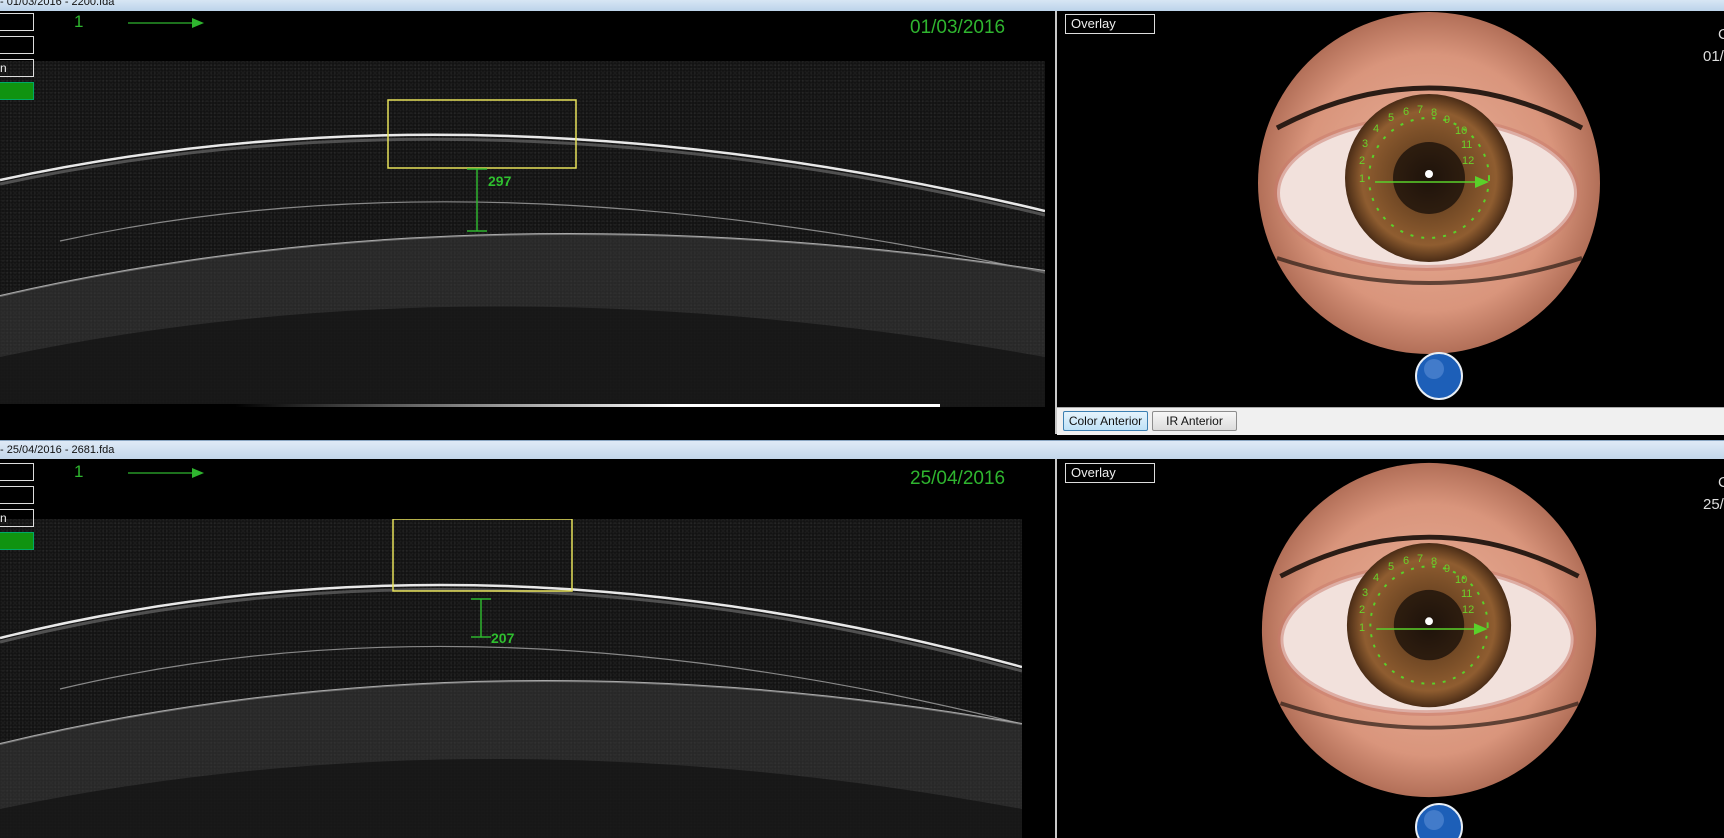  What do you see at coordinates (500, 181) in the screenshot?
I see `top-thickness-measurement: 297` at bounding box center [500, 181].